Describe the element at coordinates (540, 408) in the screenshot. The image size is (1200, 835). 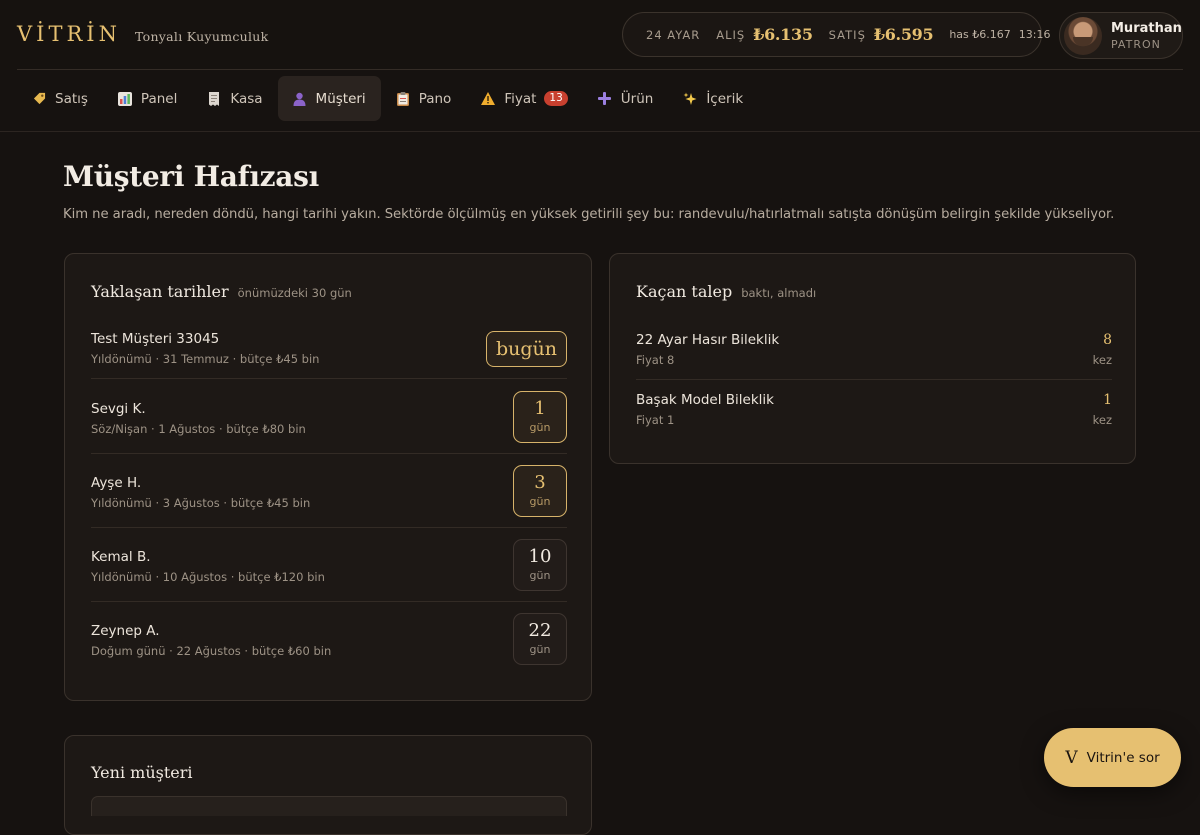
I see `days-left-number: 1` at that location.